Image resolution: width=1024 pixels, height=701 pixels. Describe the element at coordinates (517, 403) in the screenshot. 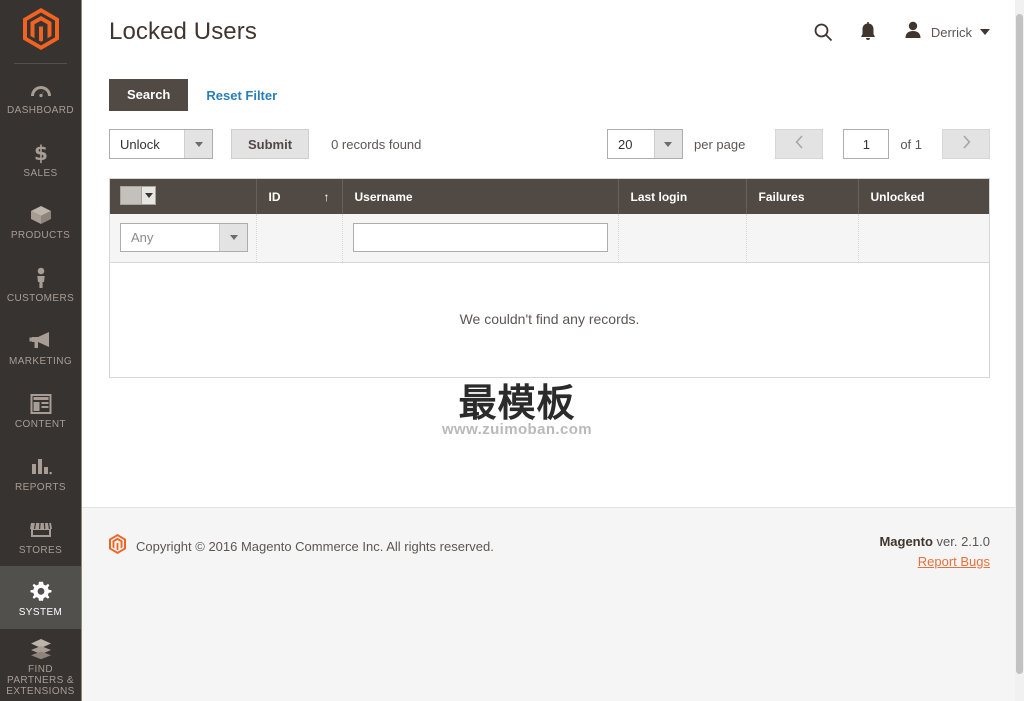

I see `watermark-text: 最模板` at that location.